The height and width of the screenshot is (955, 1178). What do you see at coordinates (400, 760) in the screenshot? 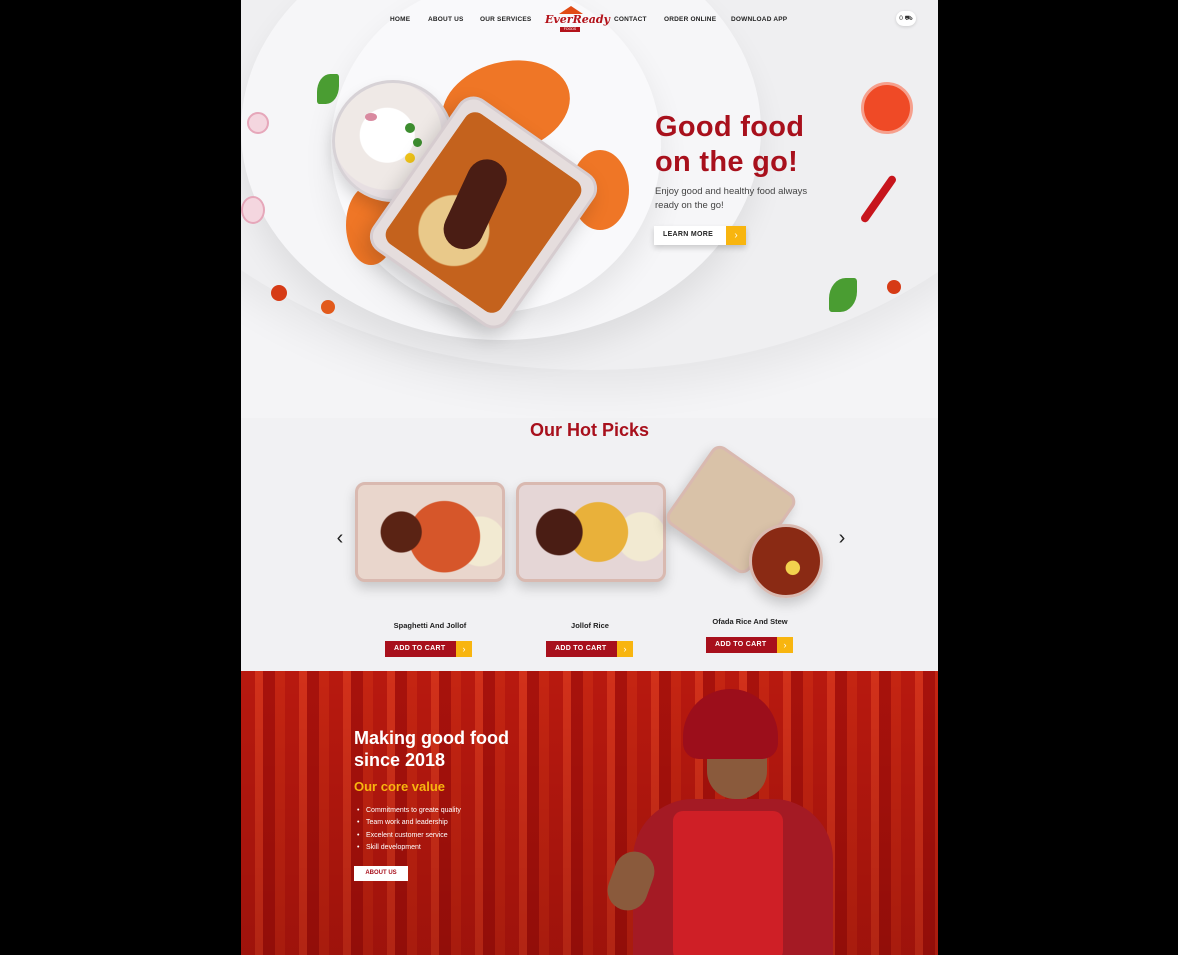
I see `about-title-line-2: since 2018` at bounding box center [400, 760].